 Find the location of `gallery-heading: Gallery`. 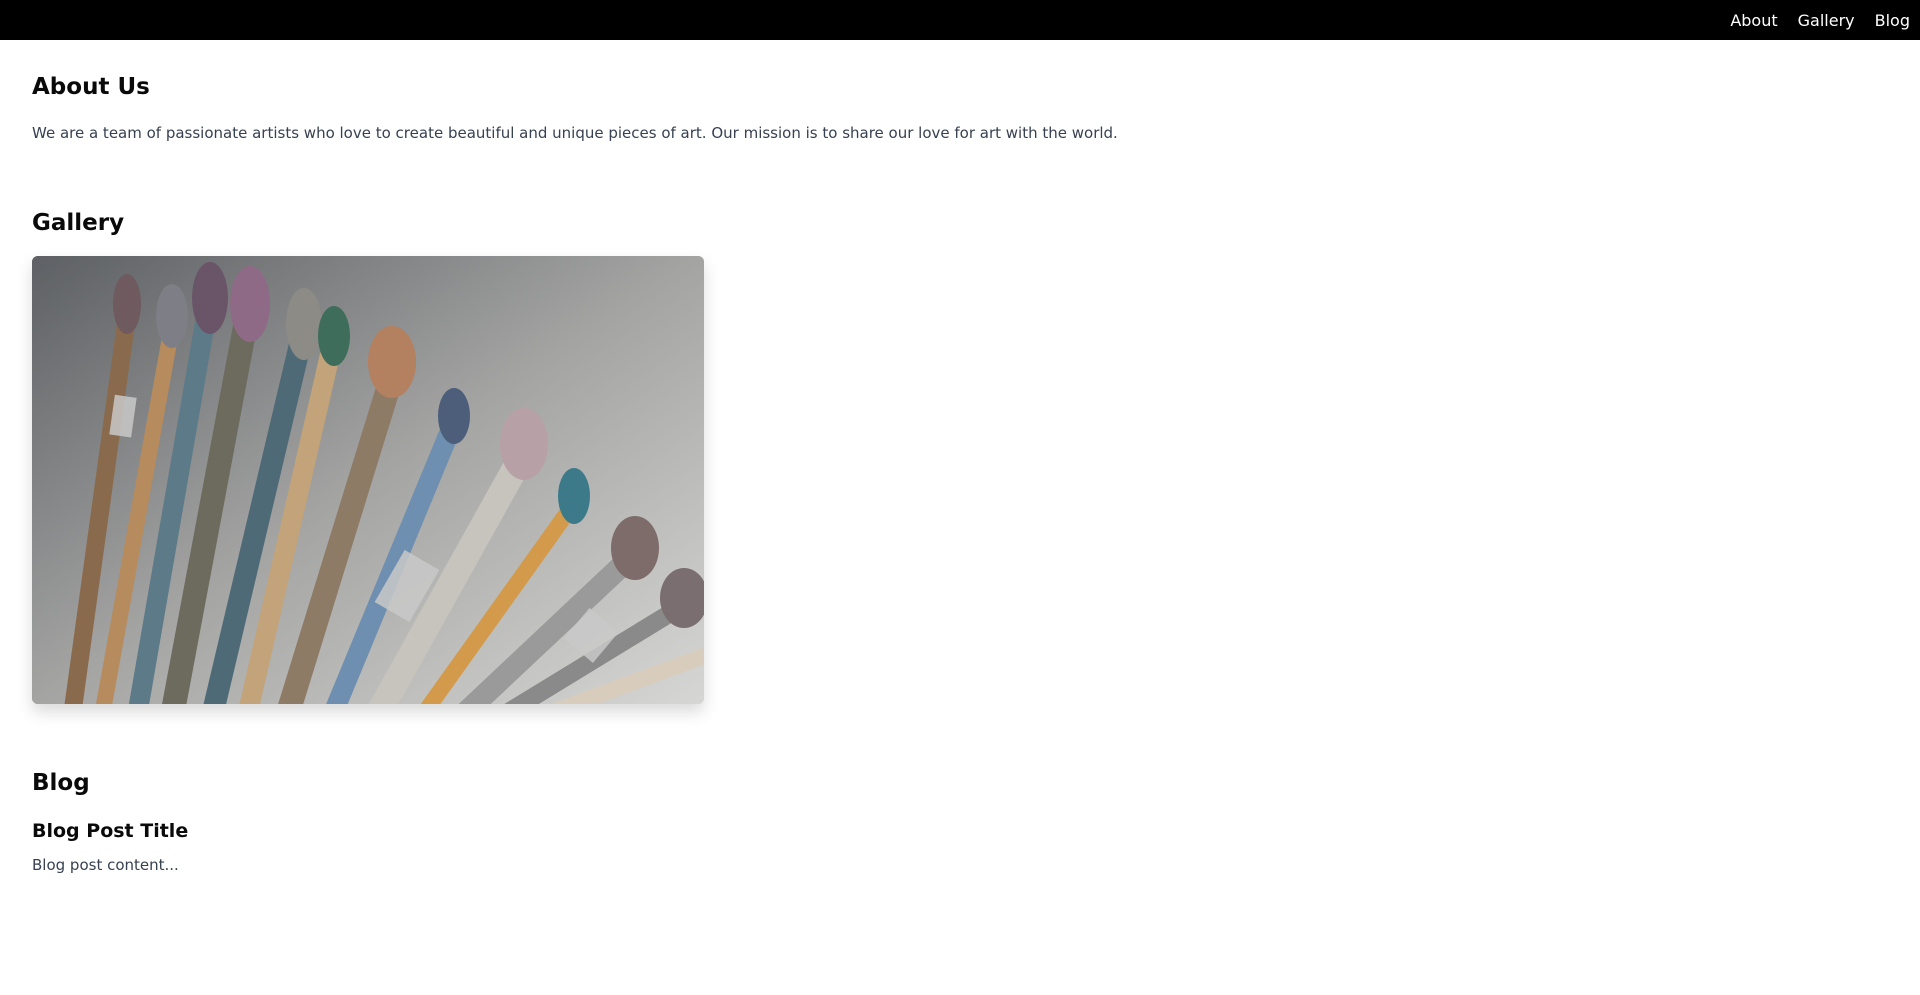

gallery-heading: Gallery is located at coordinates (78, 223).